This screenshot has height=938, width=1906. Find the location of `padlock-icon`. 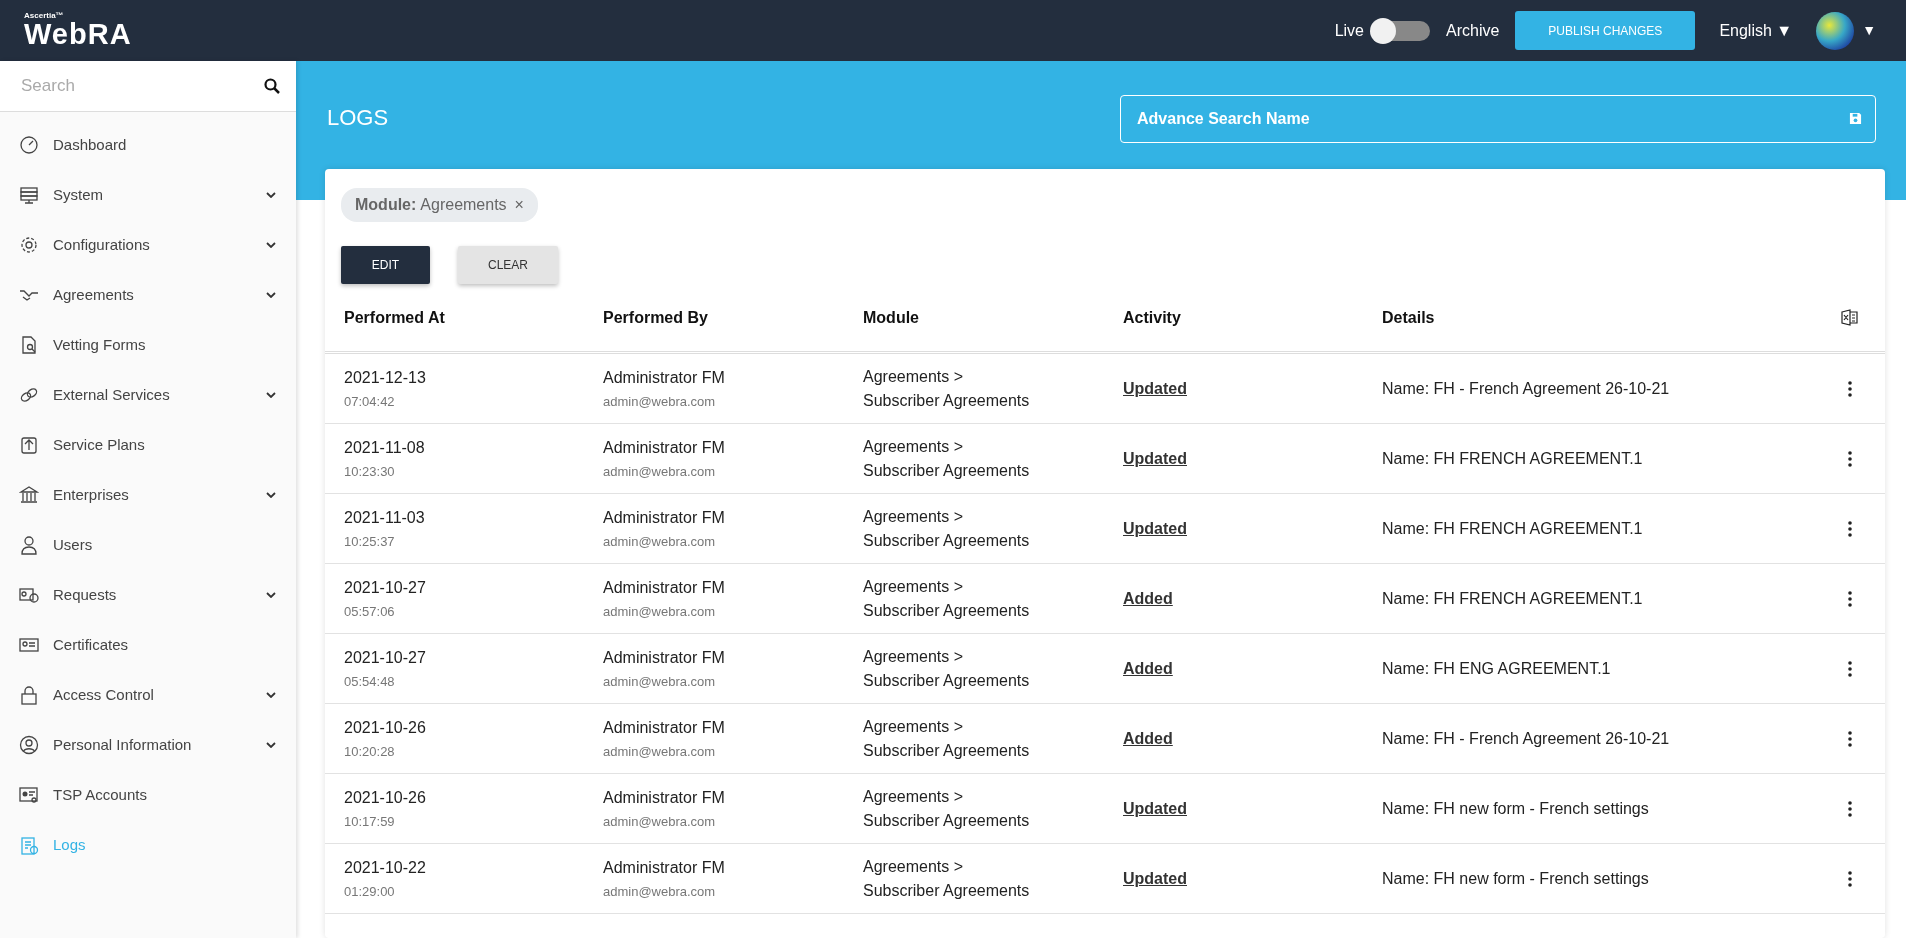

padlock-icon is located at coordinates (29, 695).